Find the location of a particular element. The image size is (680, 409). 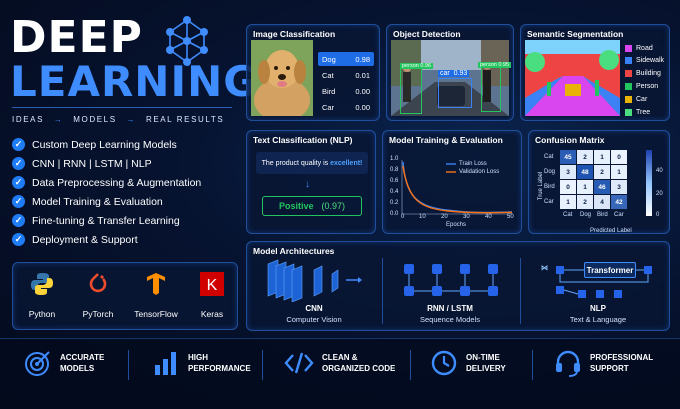

y-tick: 0.0 is located at coordinates (394, 214).